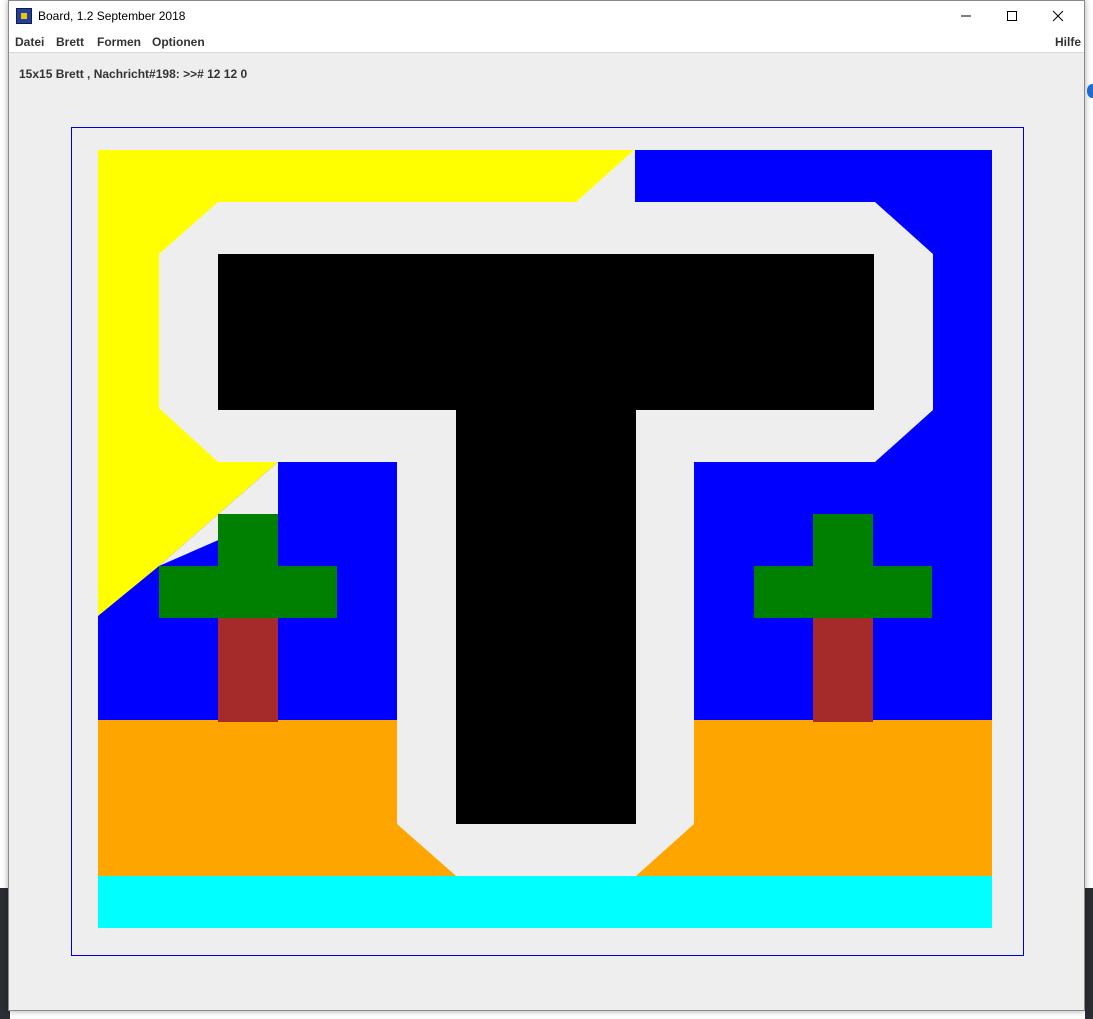 This screenshot has width=1093, height=1019. I want to click on minimize-icon, so click(966, 16).